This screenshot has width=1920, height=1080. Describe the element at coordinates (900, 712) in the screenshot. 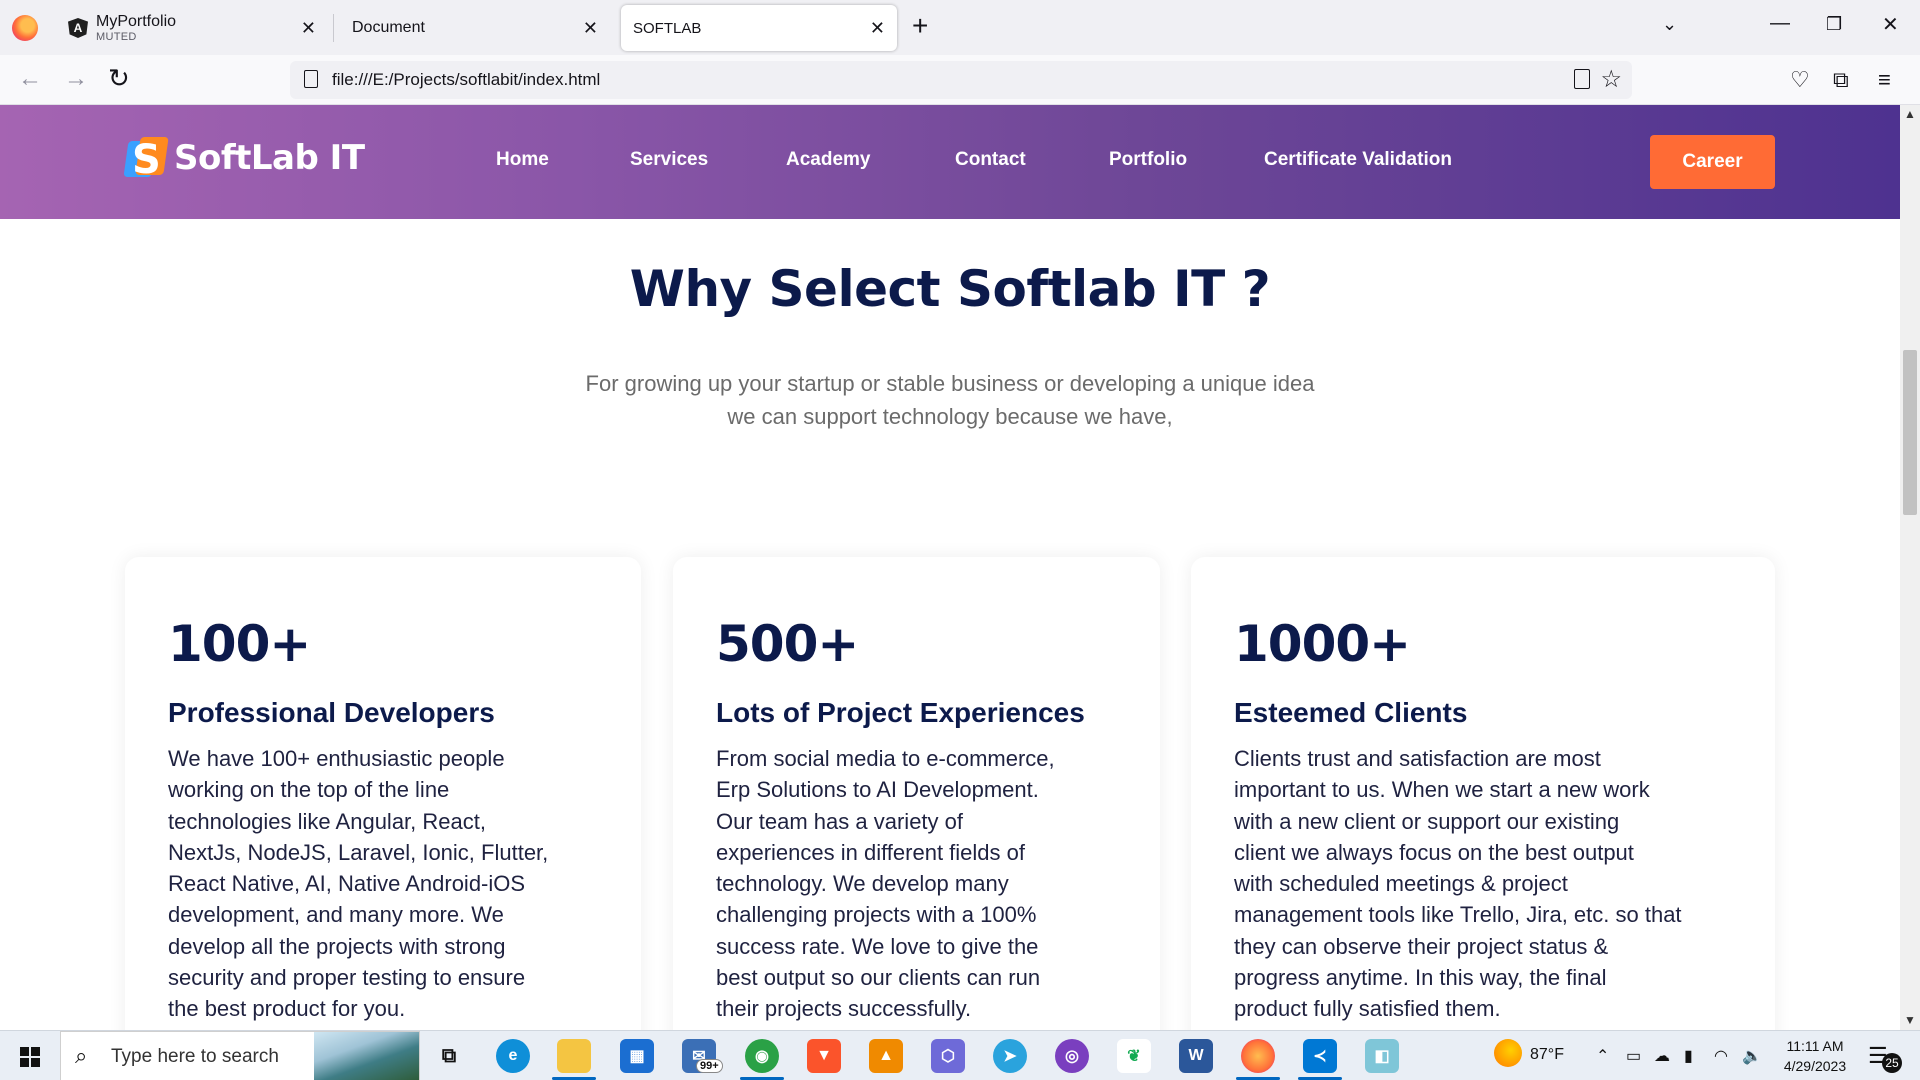

I see `card-title: Lots of Project Experiences` at that location.